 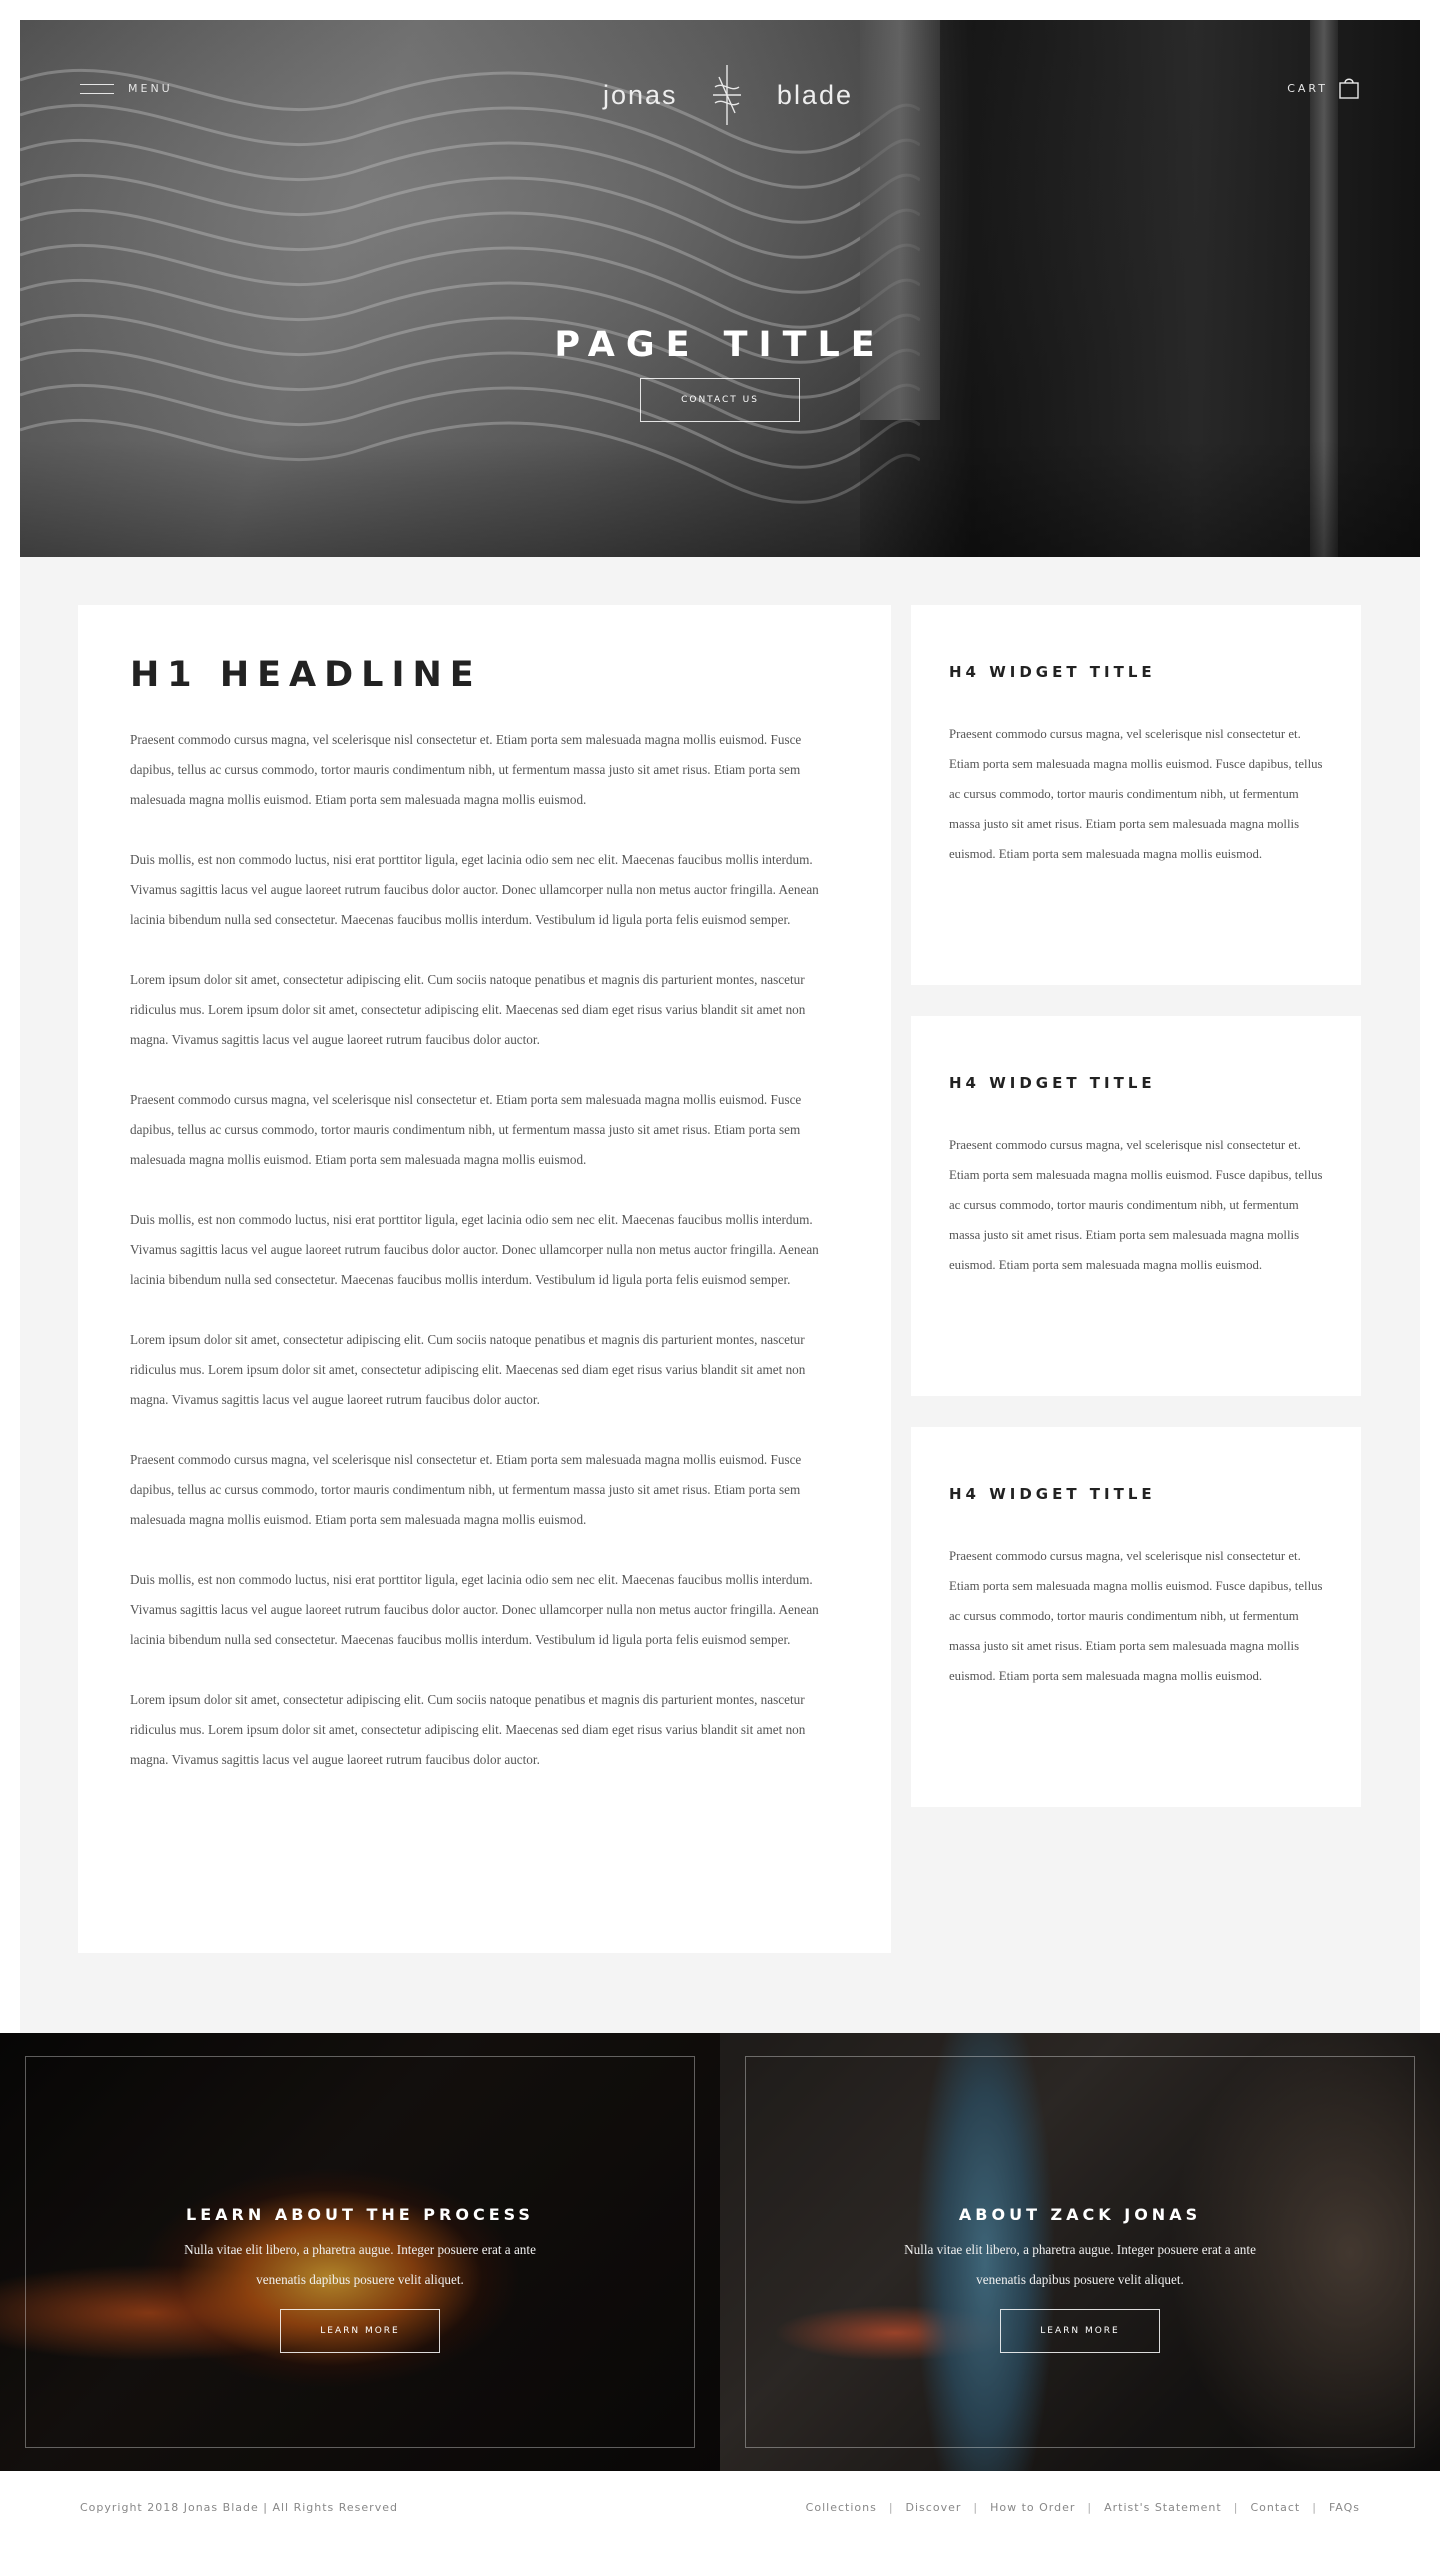 I want to click on hero-shade, so click(x=720, y=498).